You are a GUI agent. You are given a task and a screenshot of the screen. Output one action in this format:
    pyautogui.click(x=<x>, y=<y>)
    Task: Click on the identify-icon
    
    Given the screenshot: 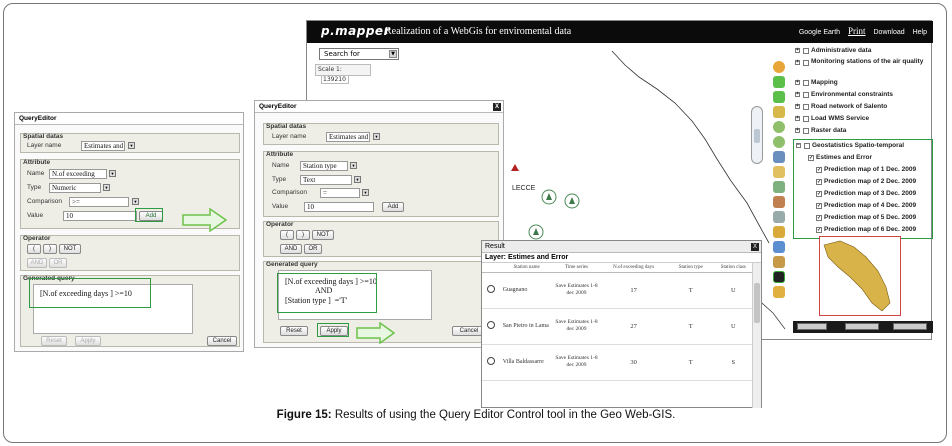 What is the action you would take?
    pyautogui.click(x=779, y=157)
    